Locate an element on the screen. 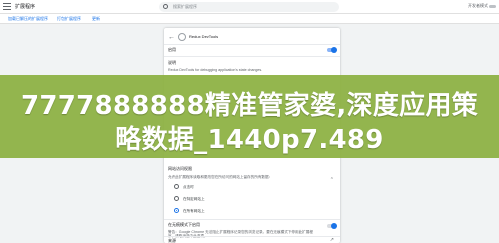 This screenshot has width=499, height=243. pack-extension-button: 打包扩展程序 is located at coordinates (69, 19).